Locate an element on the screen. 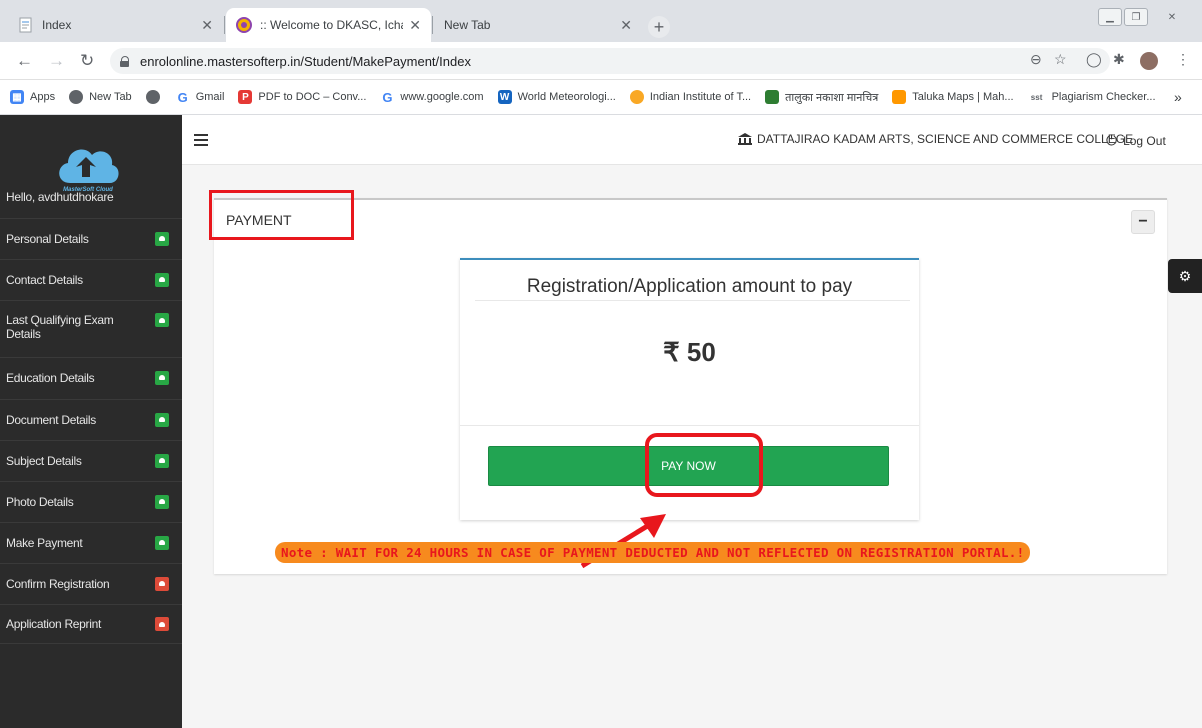 This screenshot has width=1202, height=728. card-title: Registration/Application amount to pay is located at coordinates (689, 286).